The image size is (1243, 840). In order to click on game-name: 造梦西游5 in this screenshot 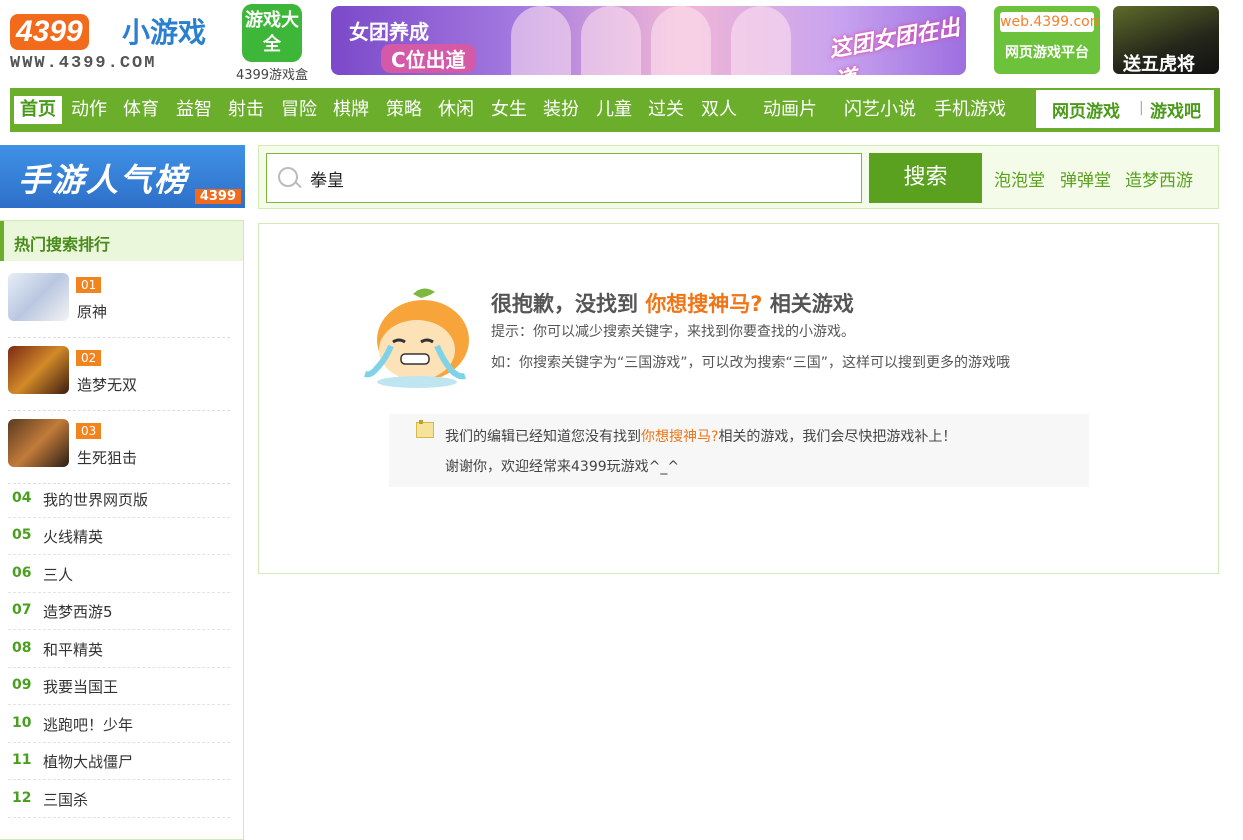, I will do `click(78, 612)`.